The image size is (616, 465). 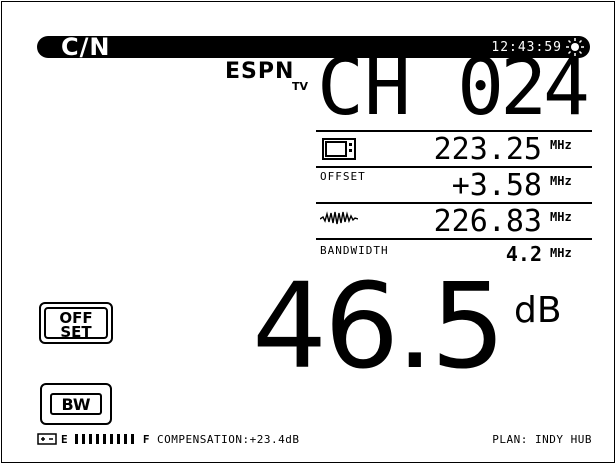 What do you see at coordinates (343, 176) in the screenshot?
I see `offset-label: OFFSET` at bounding box center [343, 176].